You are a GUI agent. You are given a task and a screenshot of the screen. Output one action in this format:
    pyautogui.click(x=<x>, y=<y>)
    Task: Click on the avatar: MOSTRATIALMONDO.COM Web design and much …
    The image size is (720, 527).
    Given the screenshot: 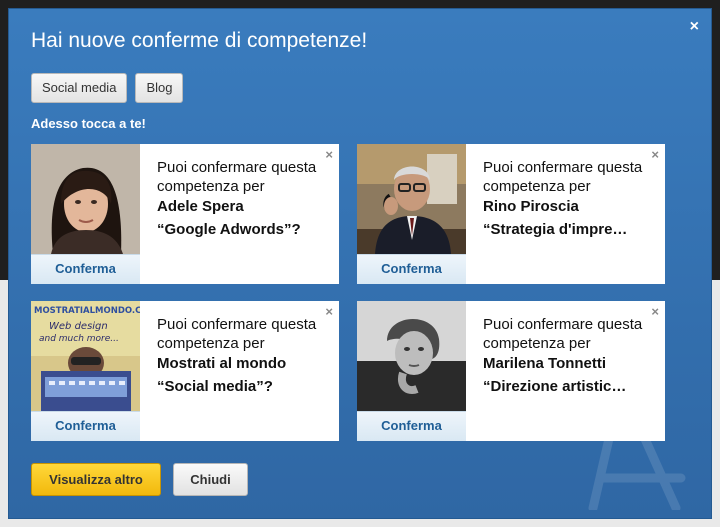 What is the action you would take?
    pyautogui.click(x=85, y=356)
    